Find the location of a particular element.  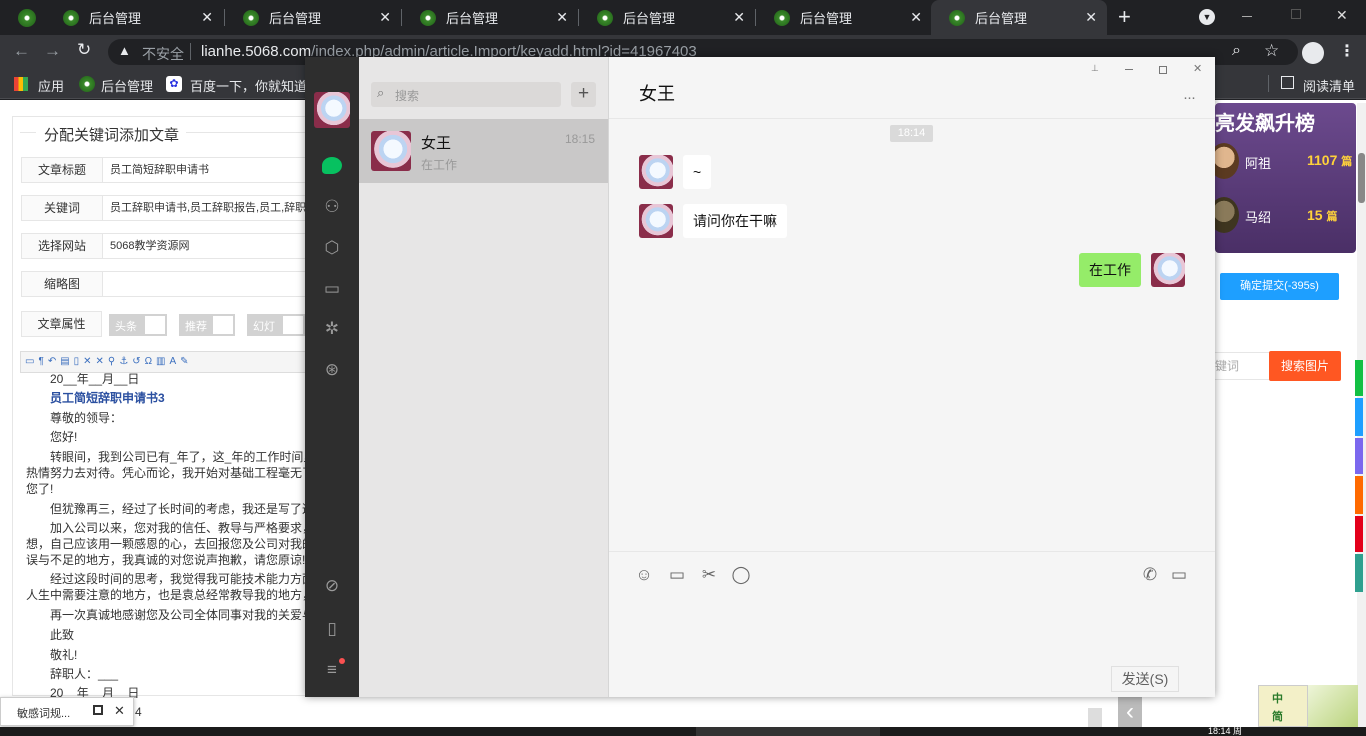

field-value: 员工辞职申请书,员工辞职报告,员工,辞职,辞 is located at coordinates (208, 208).